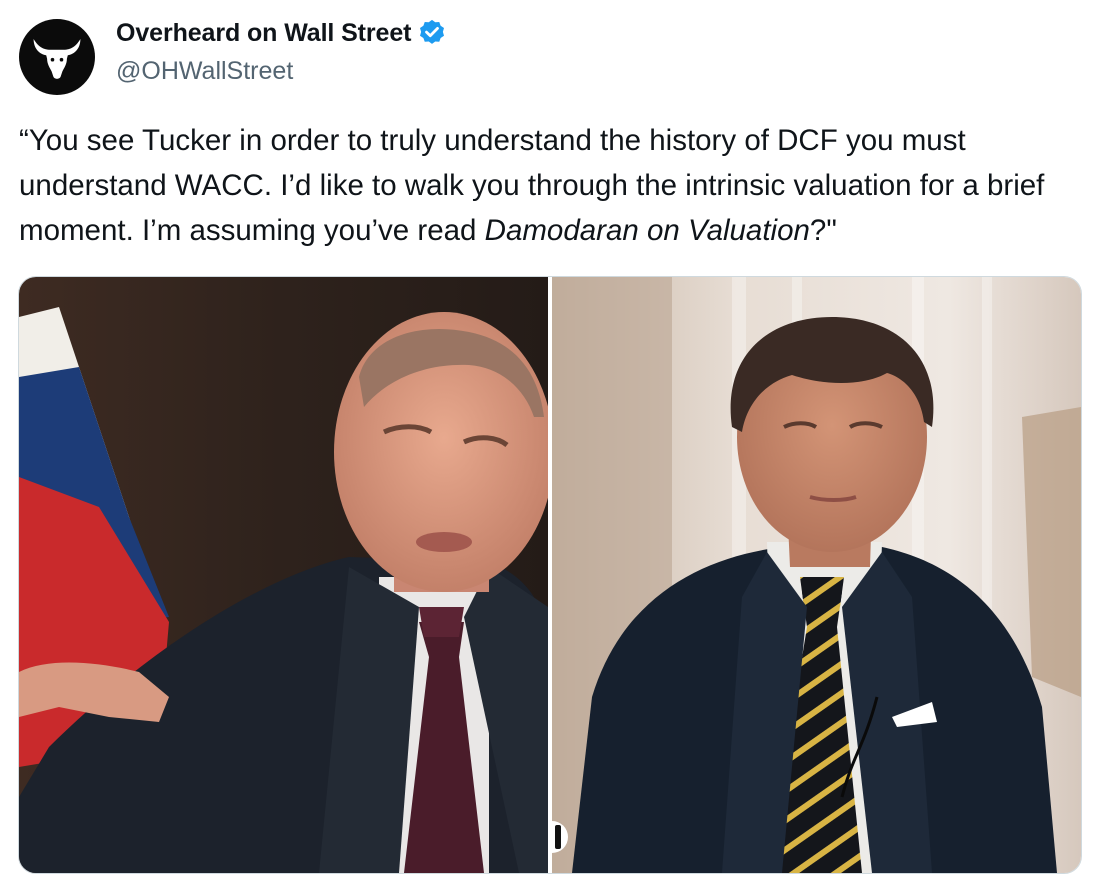  I want to click on tweet-text-italic: Damodaran on Valuation, so click(647, 230).